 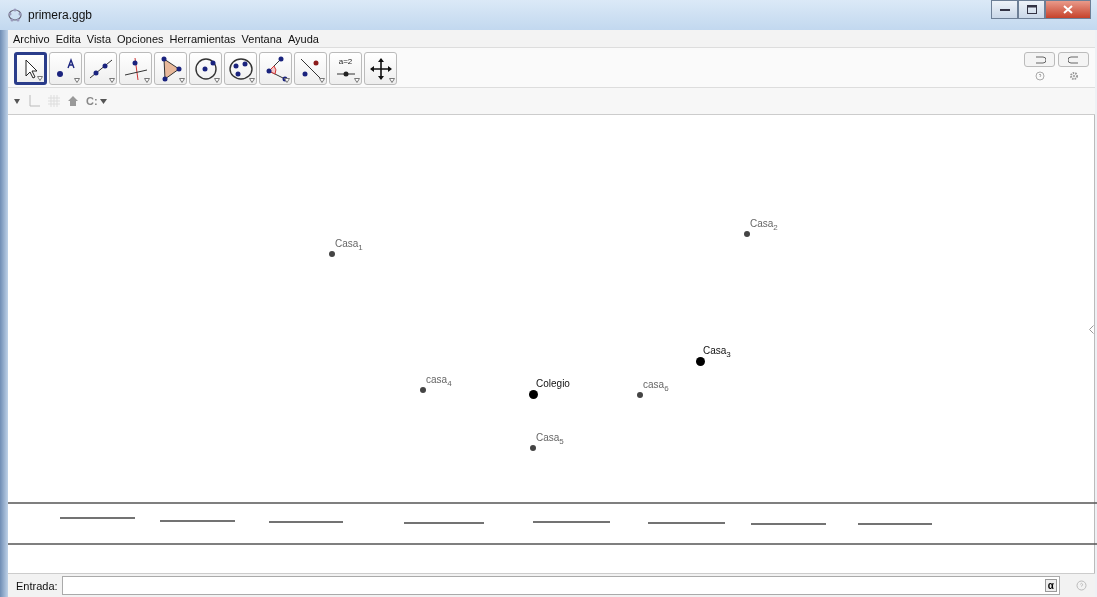 I want to click on input-label: Entrada:, so click(x=37, y=585).